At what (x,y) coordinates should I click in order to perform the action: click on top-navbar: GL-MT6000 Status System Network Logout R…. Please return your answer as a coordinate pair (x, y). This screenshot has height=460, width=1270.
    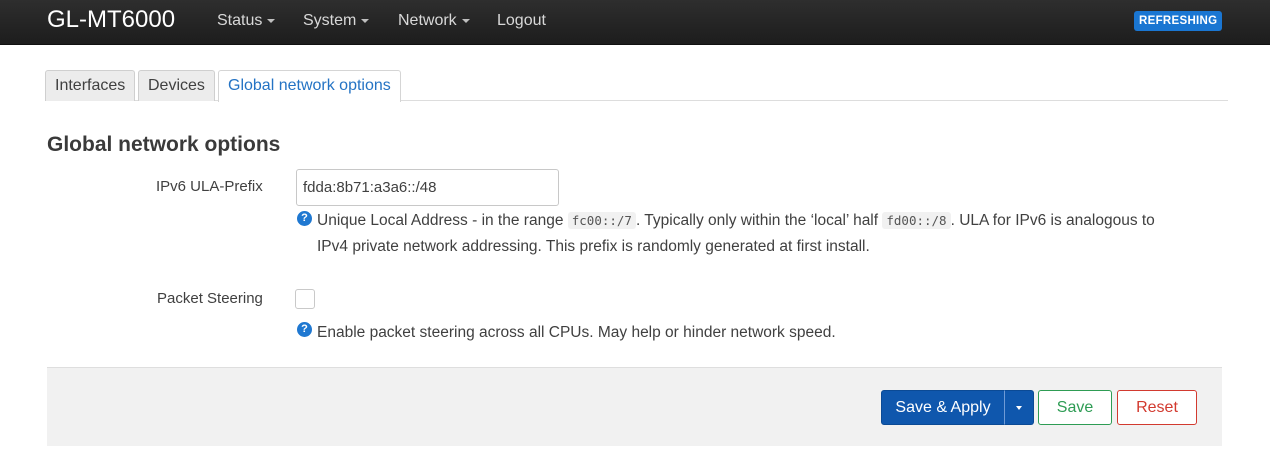
    Looking at the image, I should click on (635, 22).